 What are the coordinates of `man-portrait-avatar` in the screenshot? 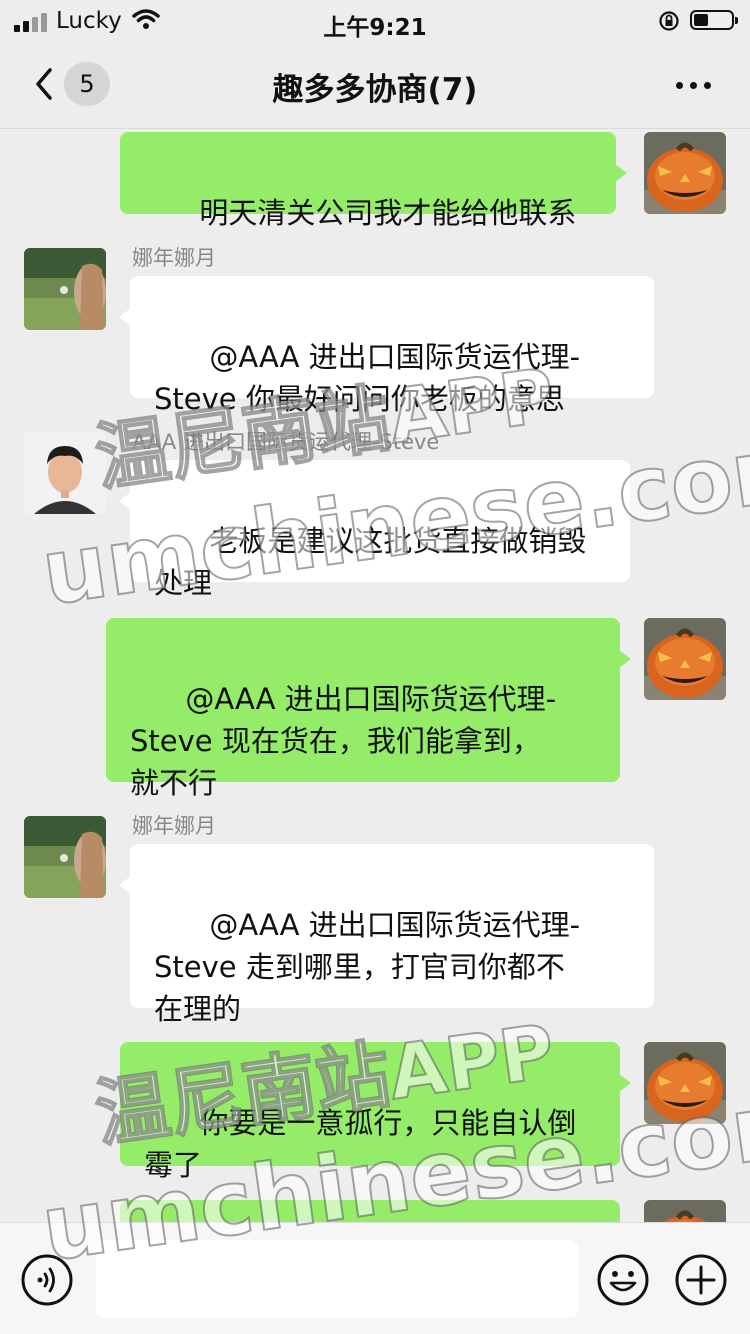 It's located at (65, 473).